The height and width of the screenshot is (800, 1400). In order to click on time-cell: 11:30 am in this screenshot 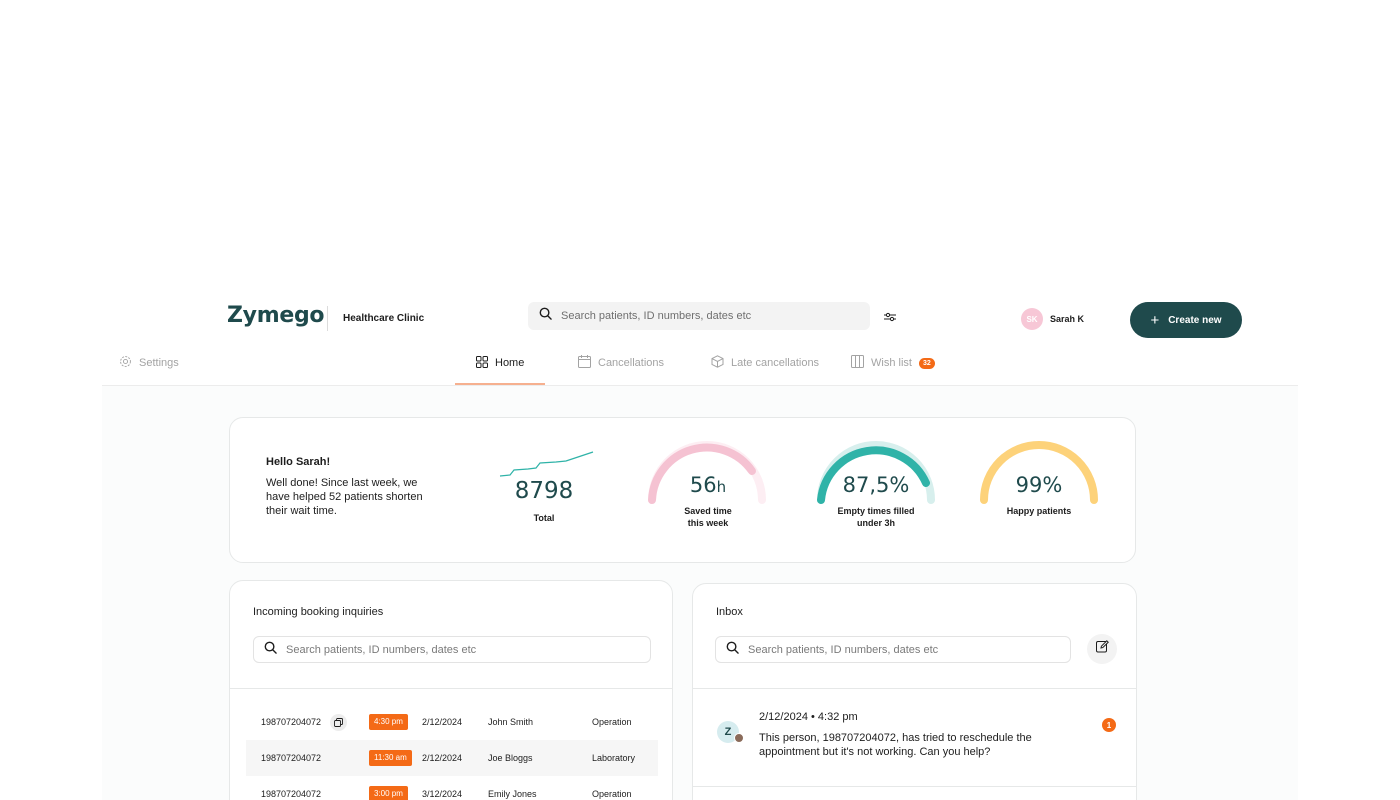, I will do `click(390, 758)`.